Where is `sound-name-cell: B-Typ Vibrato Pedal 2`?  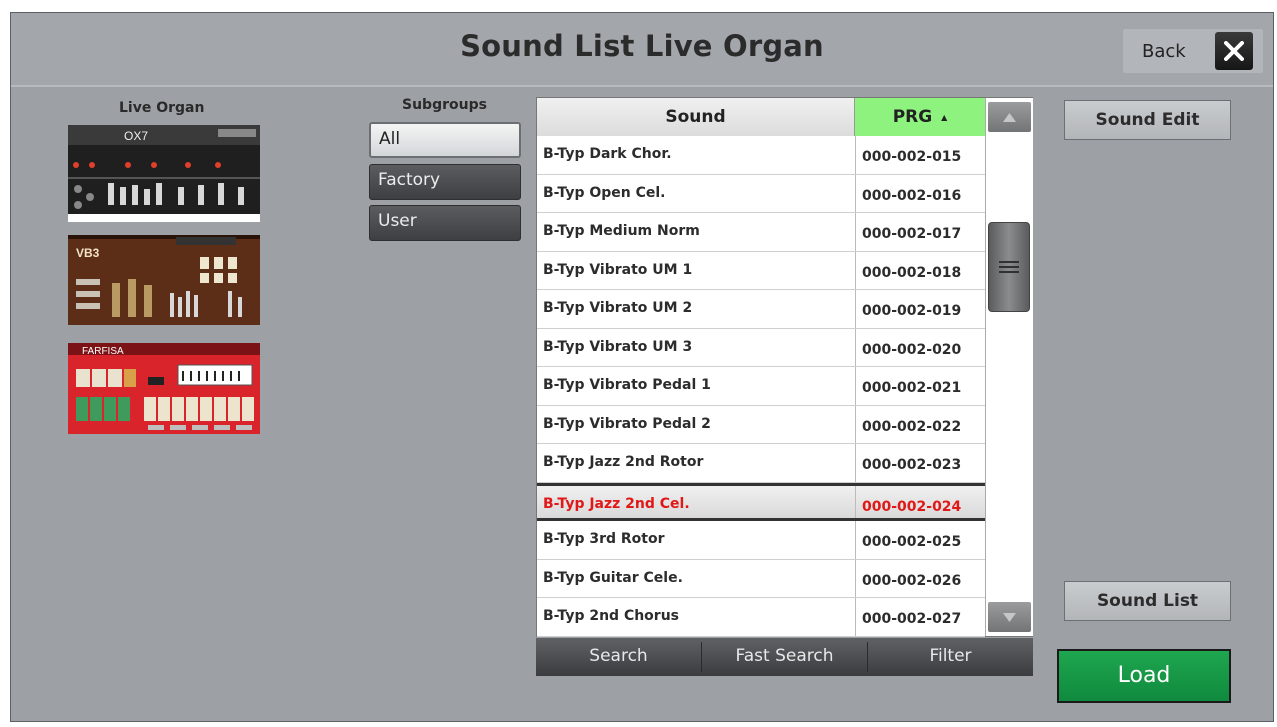 sound-name-cell: B-Typ Vibrato Pedal 2 is located at coordinates (627, 423).